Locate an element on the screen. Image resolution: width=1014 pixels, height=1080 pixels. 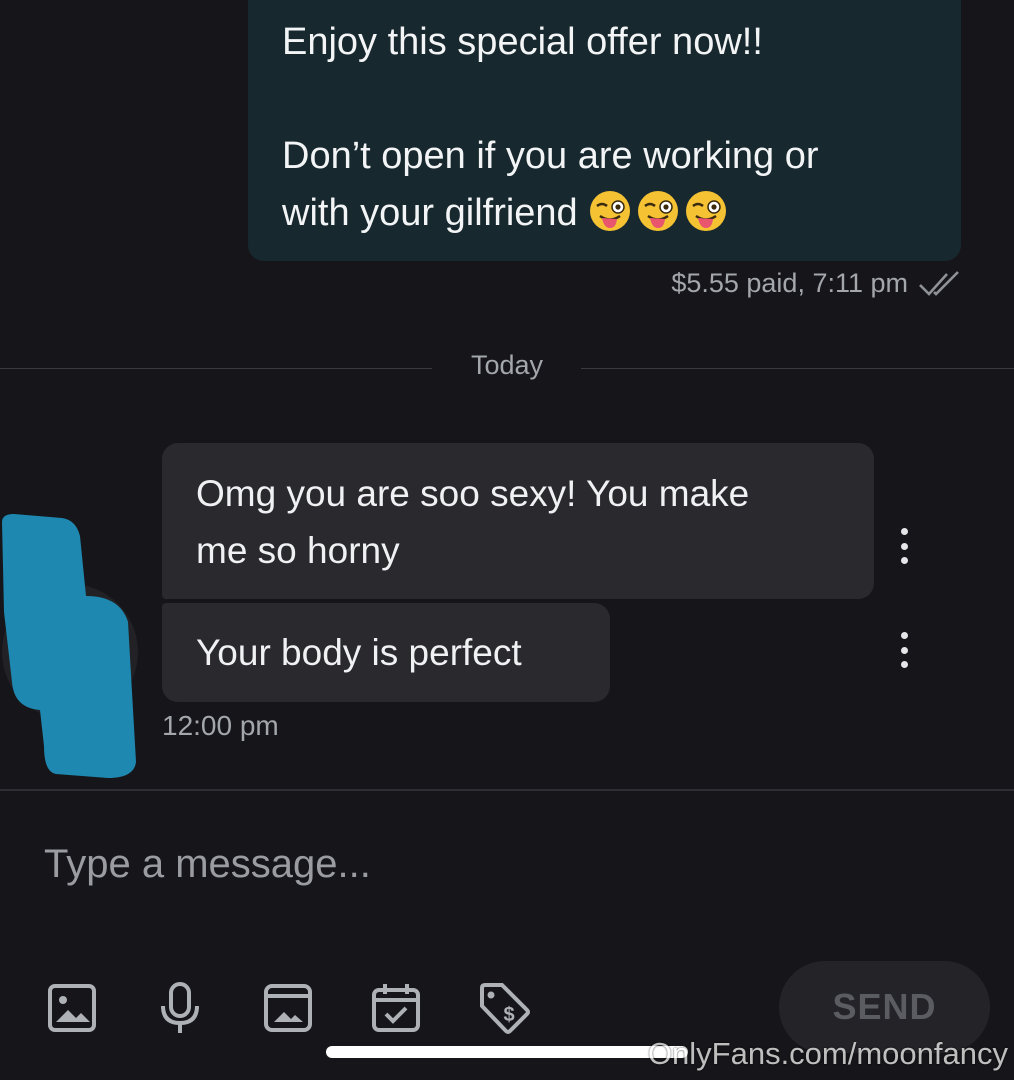
outgoing-message-text: with your gilfriend is located at coordinates (430, 213).